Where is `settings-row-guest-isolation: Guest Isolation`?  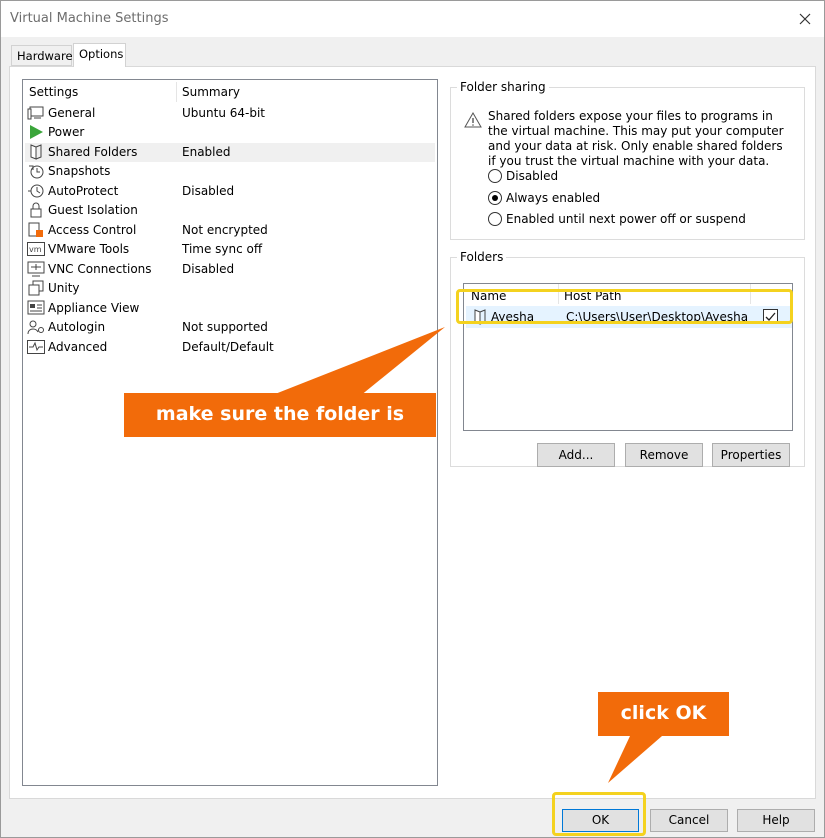 settings-row-guest-isolation: Guest Isolation is located at coordinates (230, 210).